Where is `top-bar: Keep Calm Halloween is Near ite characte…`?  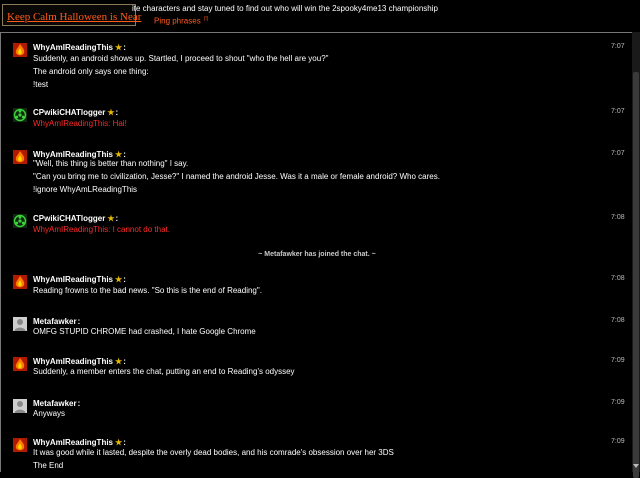 top-bar: Keep Calm Halloween is Near ite characte… is located at coordinates (320, 14).